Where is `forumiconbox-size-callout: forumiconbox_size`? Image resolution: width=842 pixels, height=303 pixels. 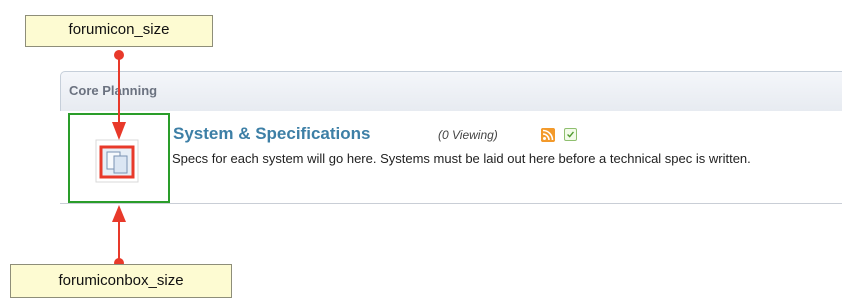 forumiconbox-size-callout: forumiconbox_size is located at coordinates (121, 281).